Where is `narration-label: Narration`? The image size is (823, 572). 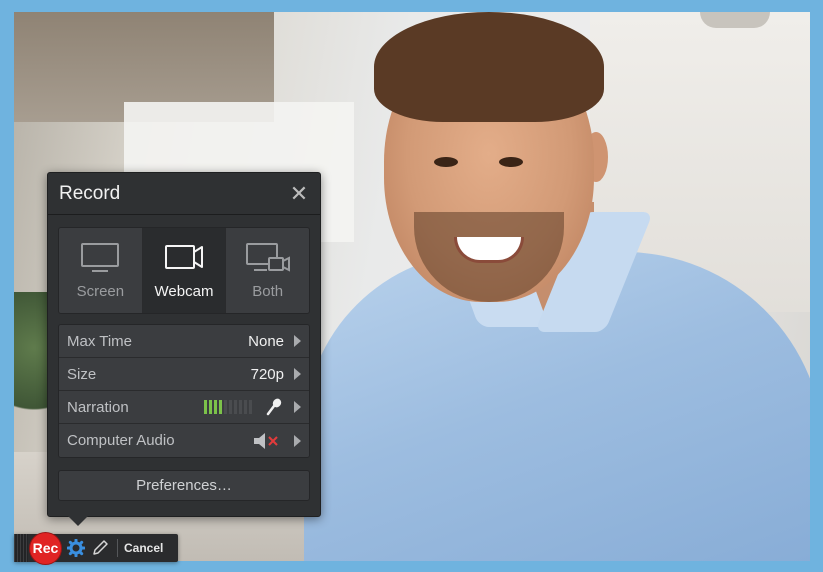
narration-label: Narration is located at coordinates (98, 407).